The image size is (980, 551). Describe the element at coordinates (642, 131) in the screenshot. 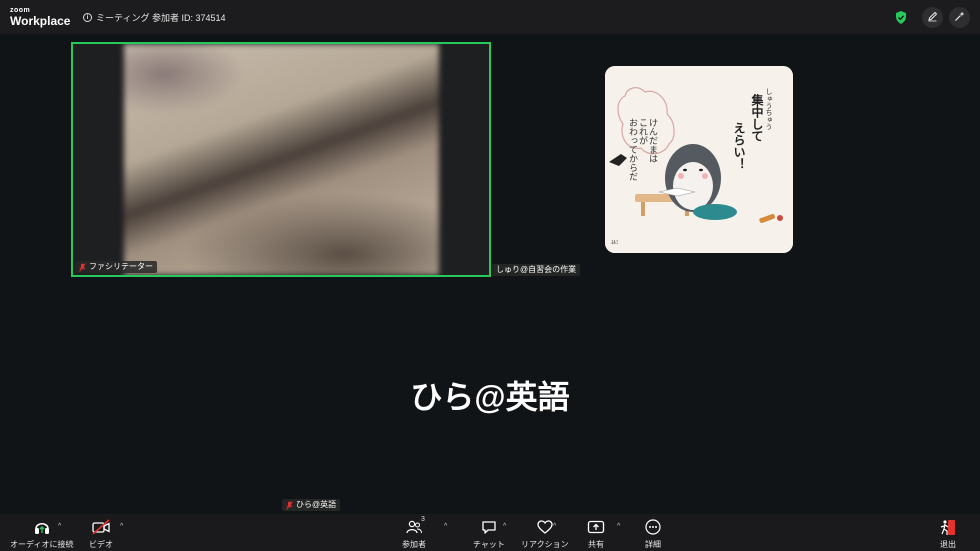

I see `bubble-text-2: これが` at that location.